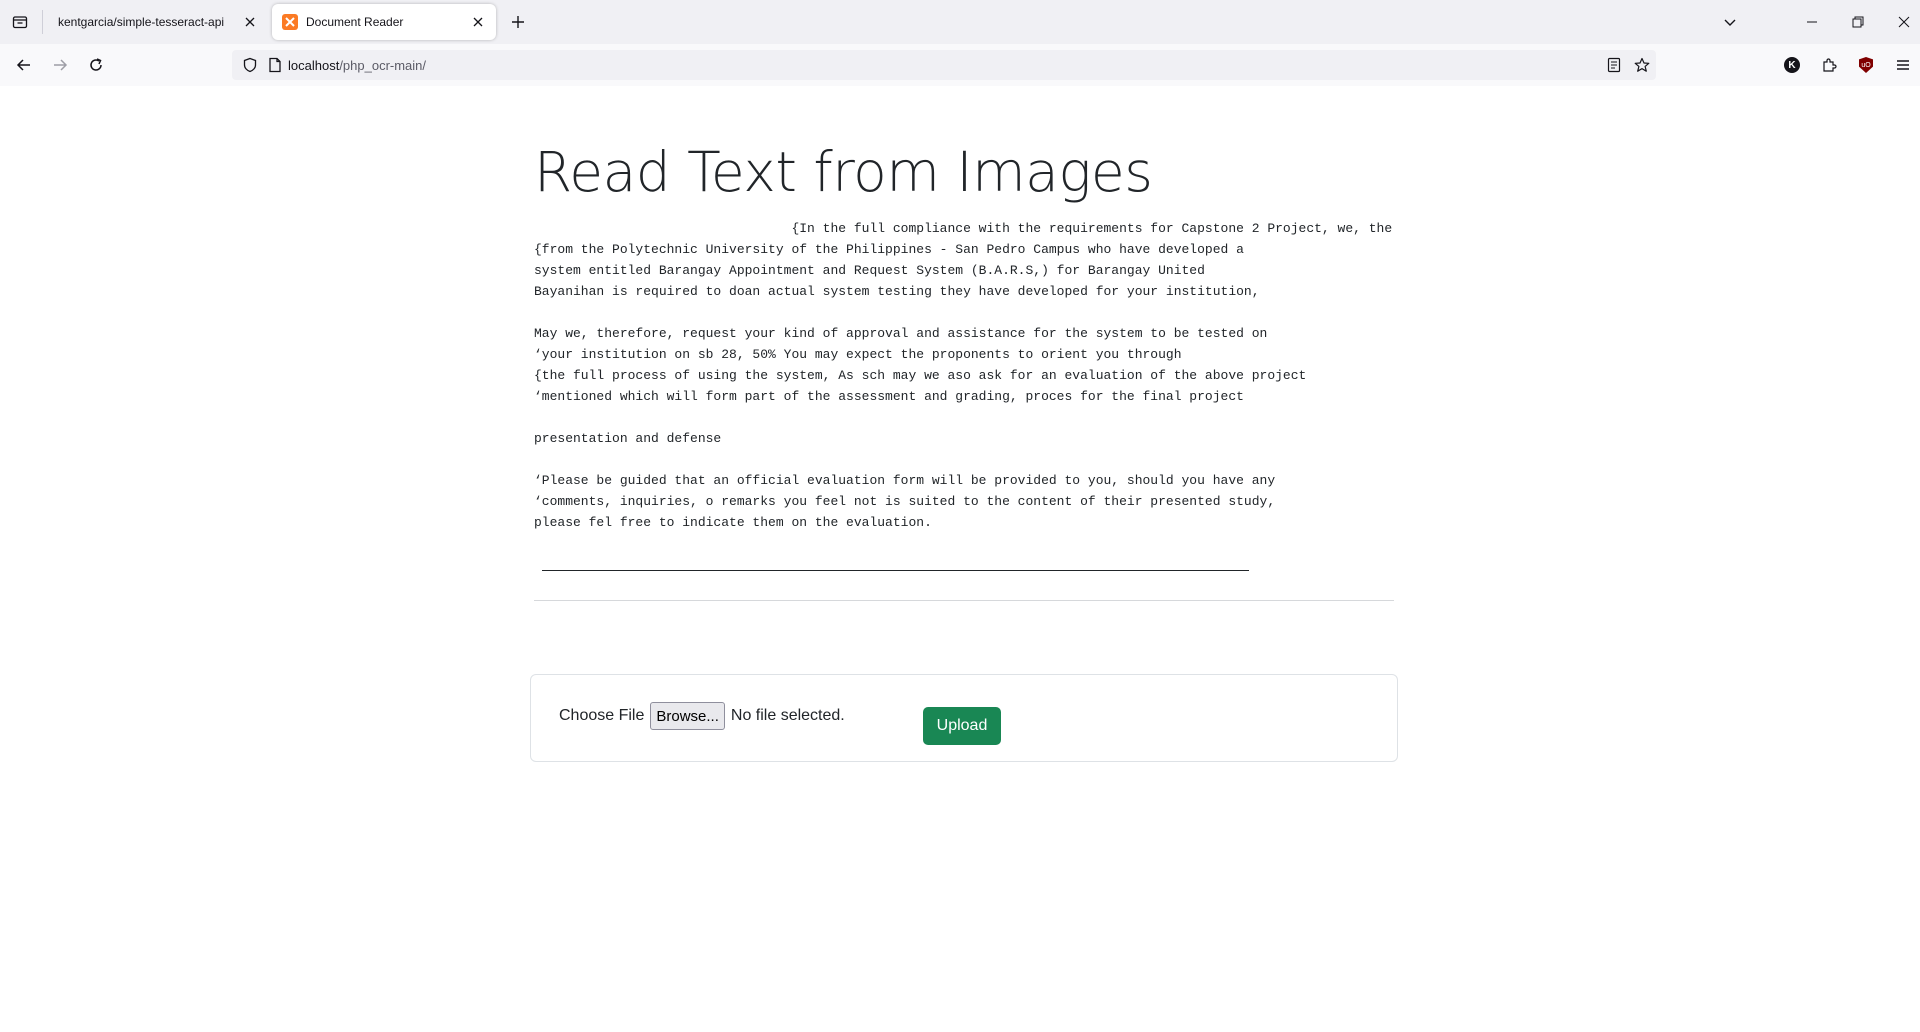 Image resolution: width=1920 pixels, height=1032 pixels. I want to click on account-avatar: K, so click(1792, 65).